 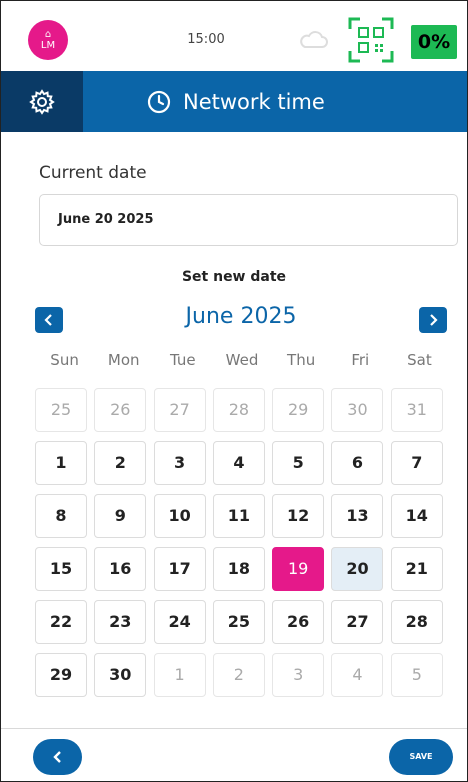 What do you see at coordinates (301, 360) in the screenshot?
I see `weekday-label: Thu` at bounding box center [301, 360].